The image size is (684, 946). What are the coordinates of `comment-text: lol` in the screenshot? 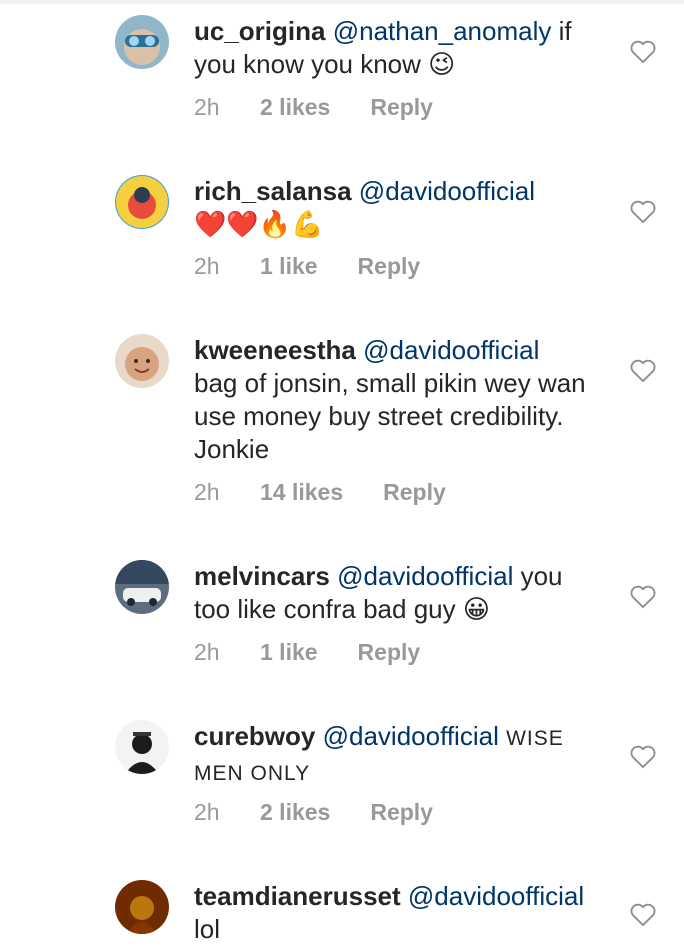 It's located at (207, 929).